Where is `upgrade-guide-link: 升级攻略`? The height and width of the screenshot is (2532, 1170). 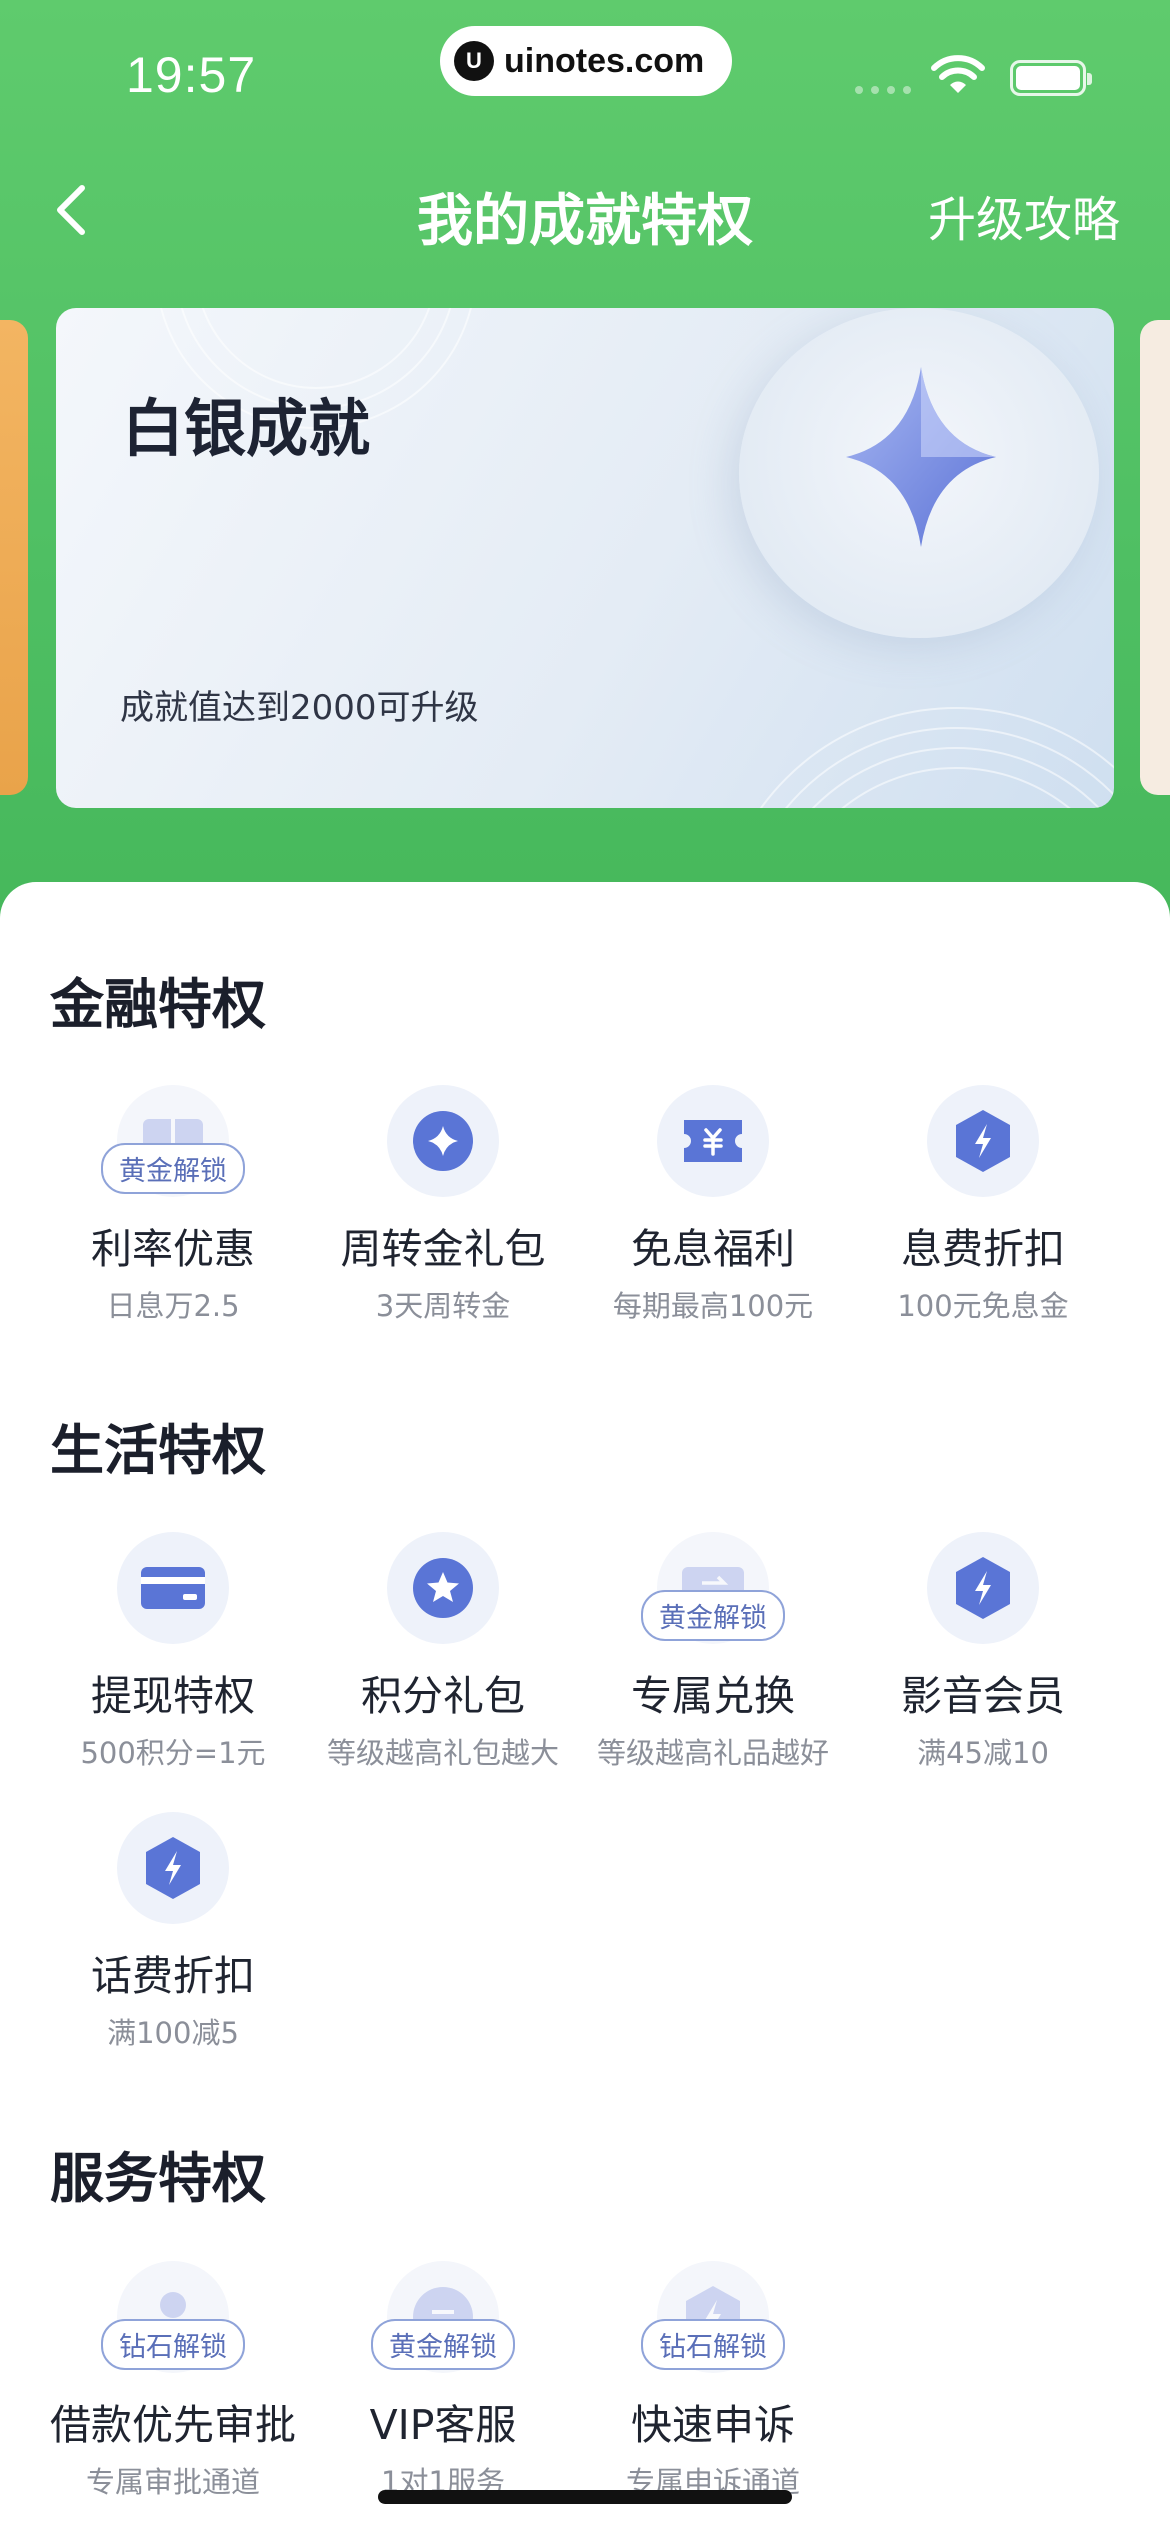 upgrade-guide-link: 升级攻略 is located at coordinates (1024, 215).